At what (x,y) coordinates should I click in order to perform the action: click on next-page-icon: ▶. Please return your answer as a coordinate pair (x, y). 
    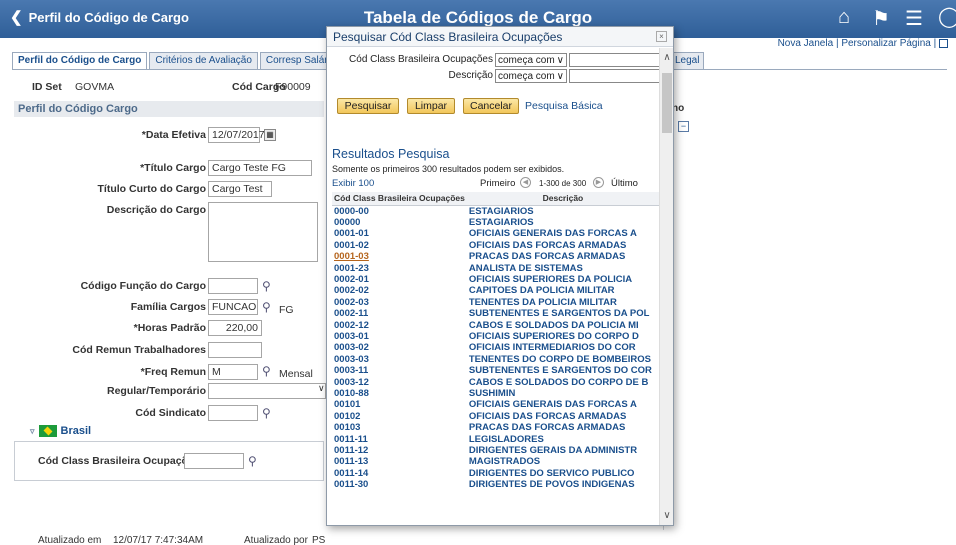
    Looking at the image, I should click on (598, 182).